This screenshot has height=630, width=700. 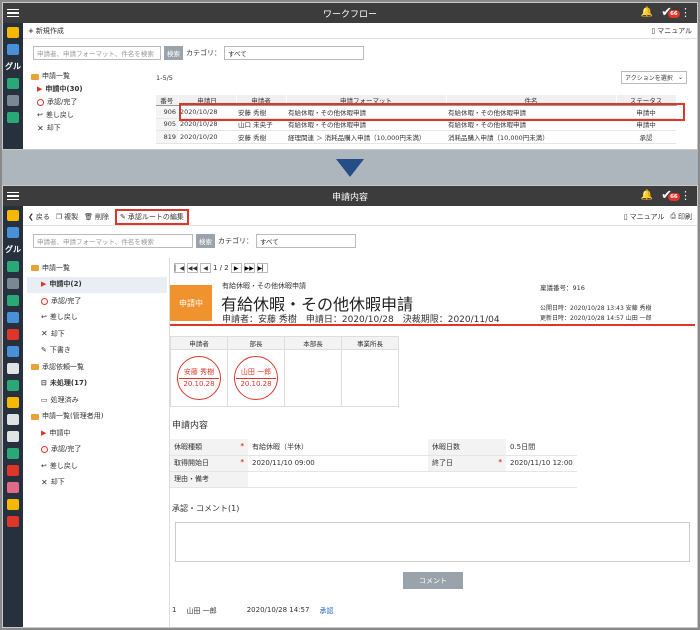 I want to click on board-icon, so click(x=13, y=351).